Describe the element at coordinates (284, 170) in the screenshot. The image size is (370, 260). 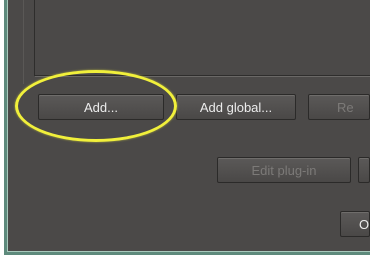
I see `edit-plugin-button: Edit plug-in` at that location.